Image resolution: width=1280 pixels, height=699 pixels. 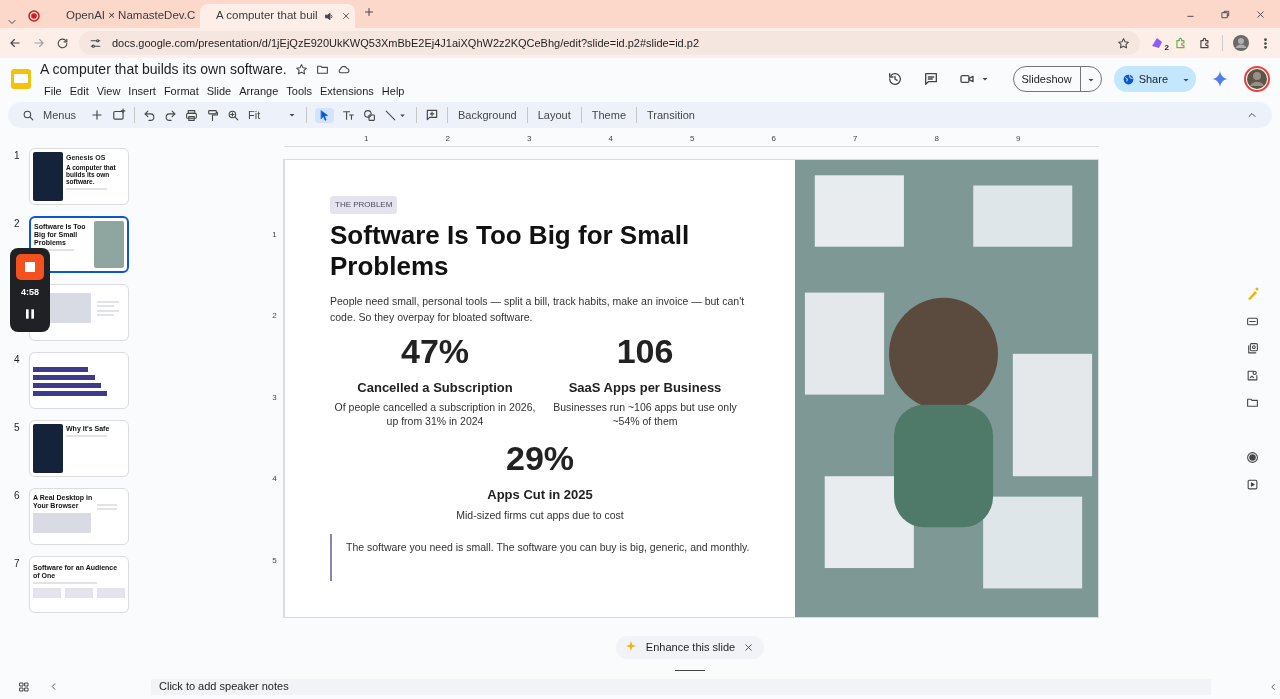 I want to click on grid-view-icon, so click(x=24, y=686).